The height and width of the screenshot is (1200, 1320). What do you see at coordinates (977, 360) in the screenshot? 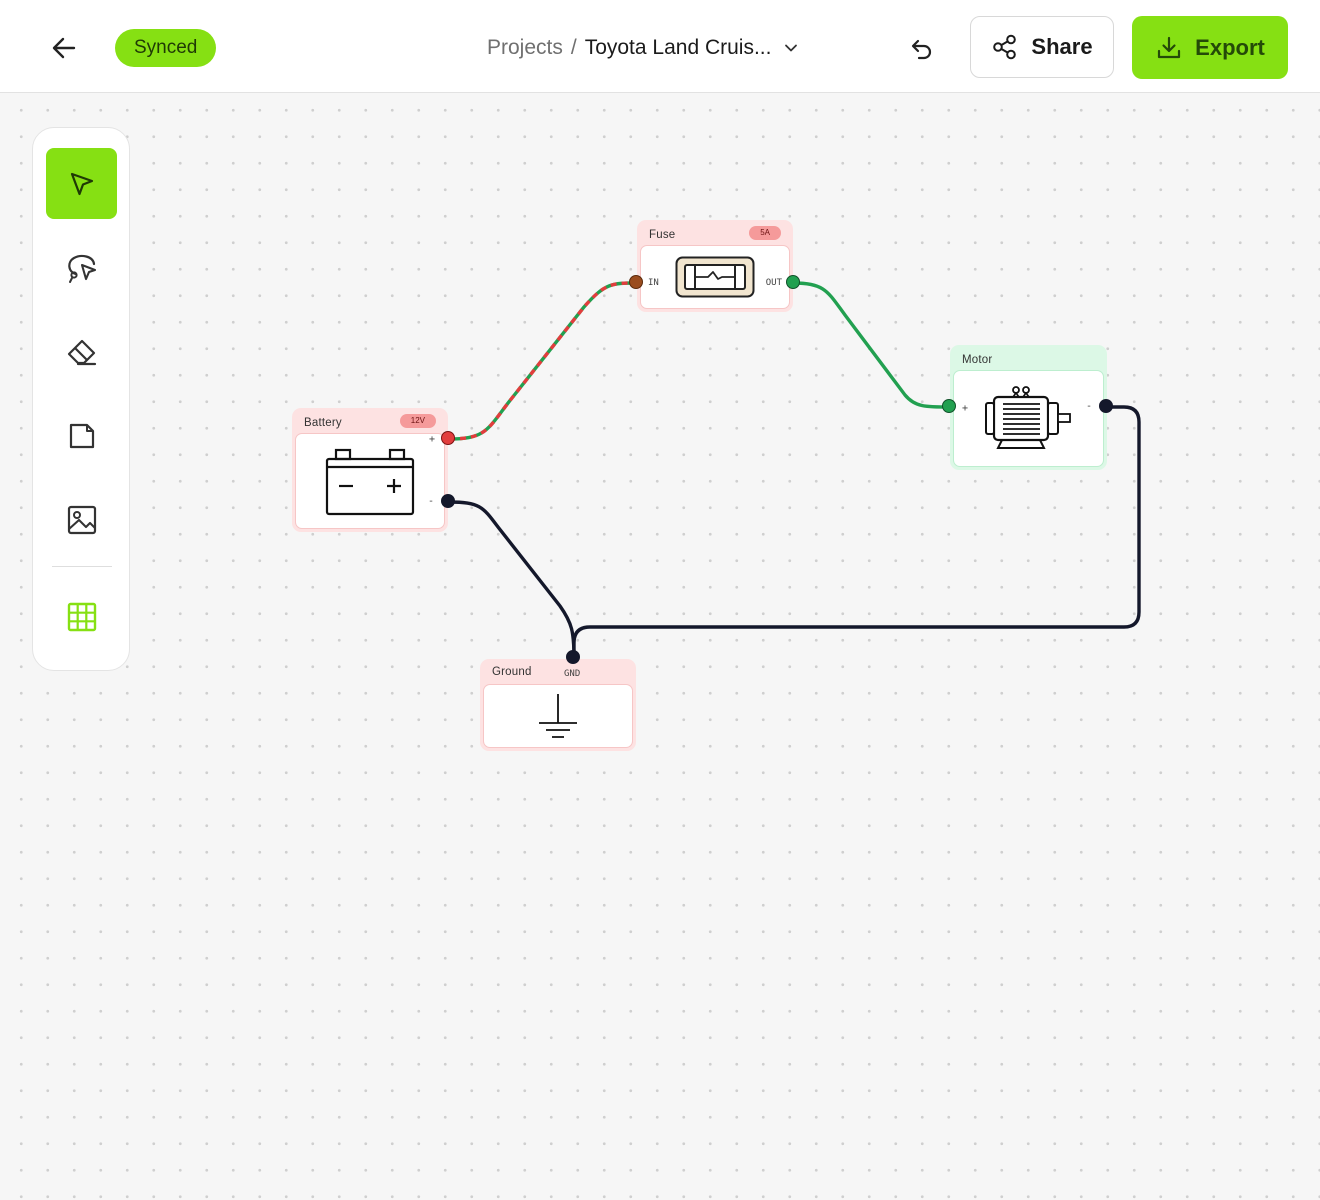
I see `motor-title: Motor` at bounding box center [977, 360].